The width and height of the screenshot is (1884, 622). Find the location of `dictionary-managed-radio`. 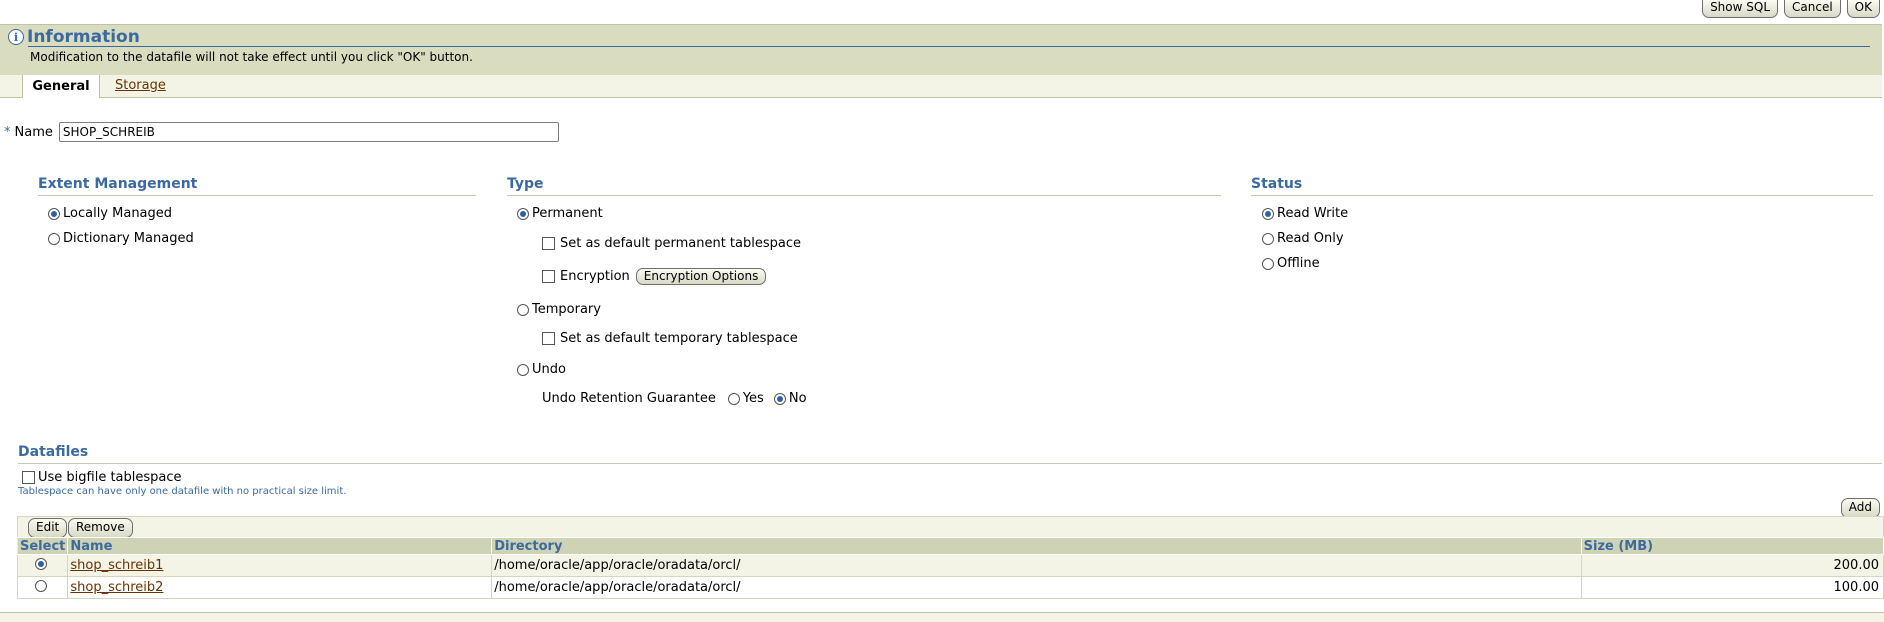

dictionary-managed-radio is located at coordinates (54, 238).